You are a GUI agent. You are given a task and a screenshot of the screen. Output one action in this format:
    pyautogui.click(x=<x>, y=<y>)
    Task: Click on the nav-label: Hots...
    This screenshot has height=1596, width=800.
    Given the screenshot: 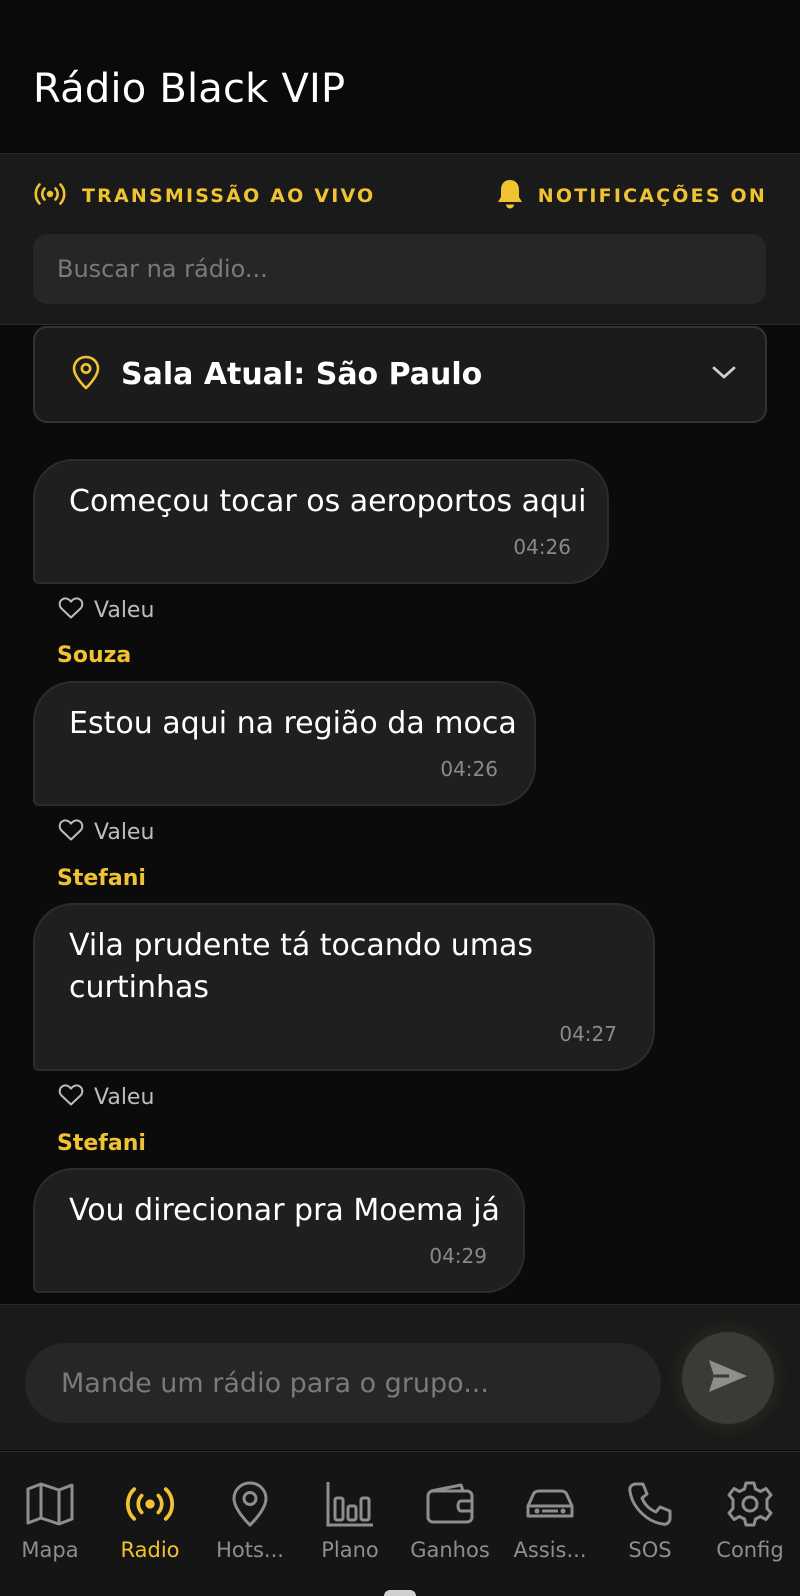 What is the action you would take?
    pyautogui.click(x=250, y=1550)
    